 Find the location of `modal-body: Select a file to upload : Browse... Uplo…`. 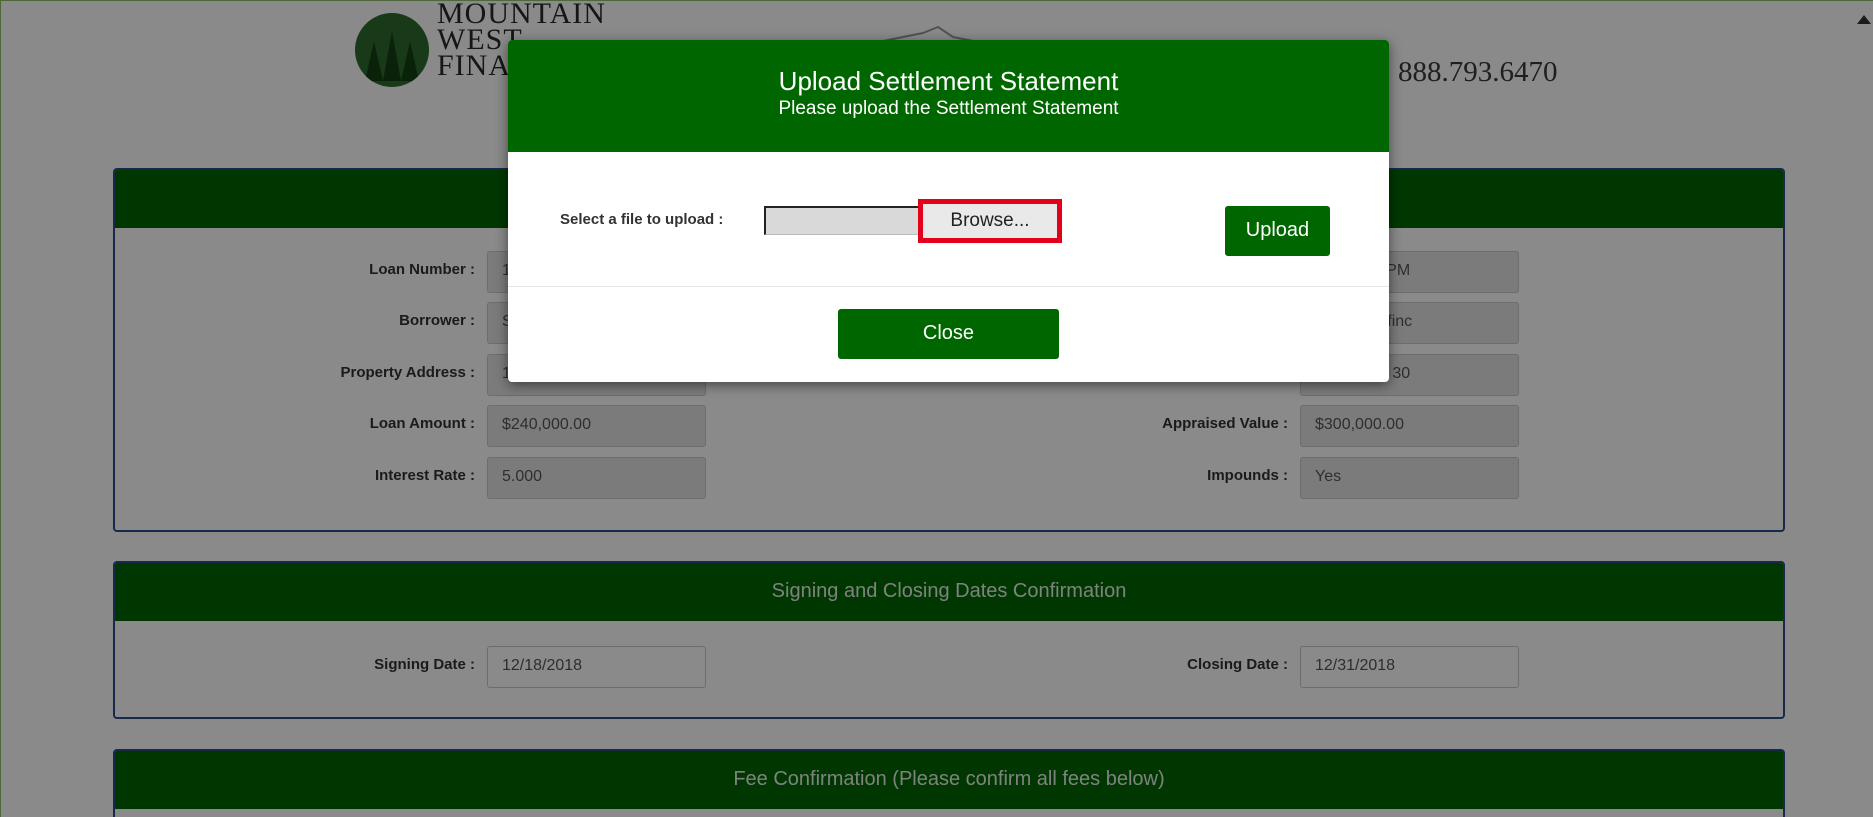

modal-body: Select a file to upload : Browse... Uplo… is located at coordinates (948, 219).